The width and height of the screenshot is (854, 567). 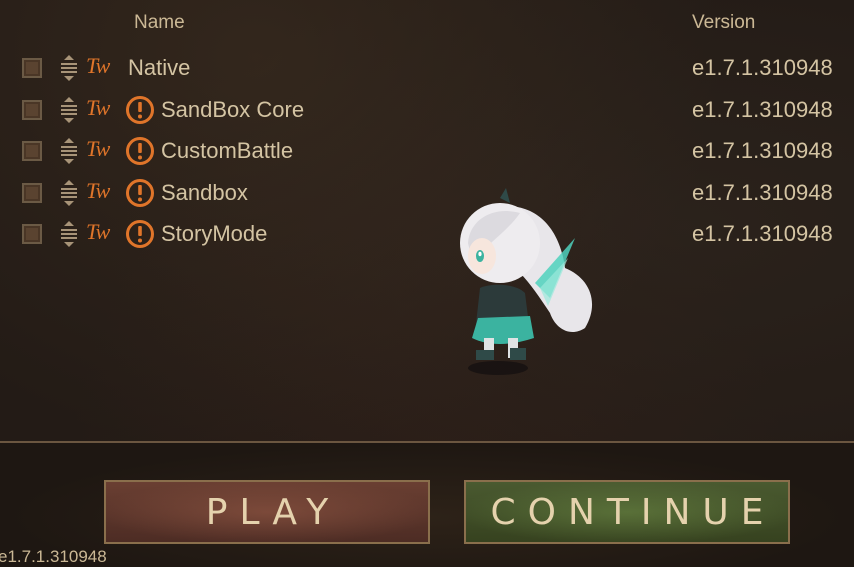 I want to click on continue-button-label: CONTINUE, so click(x=633, y=512).